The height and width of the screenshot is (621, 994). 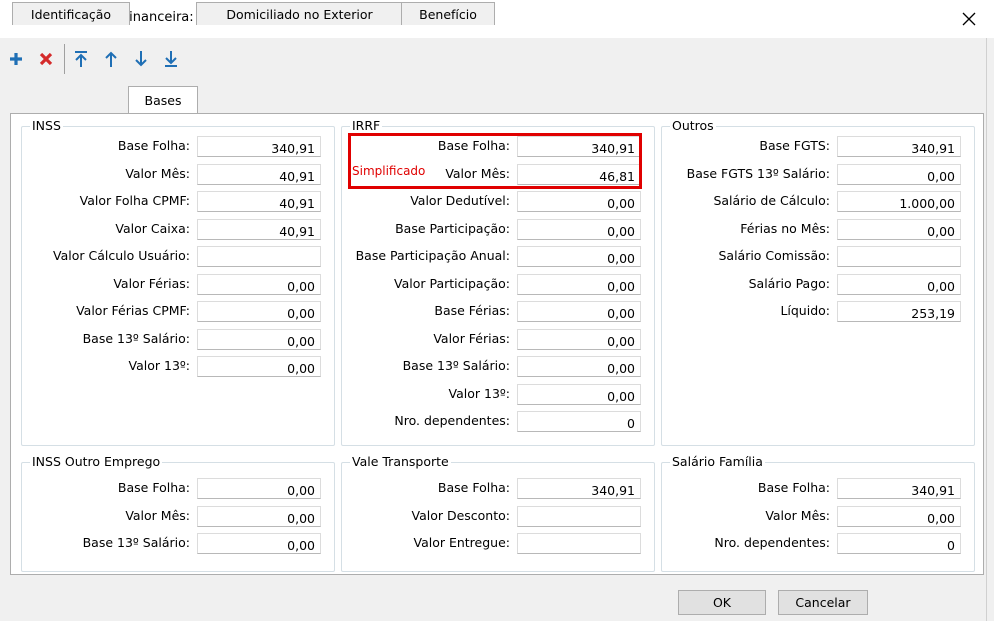 What do you see at coordinates (899, 543) in the screenshot?
I see `familia-nro-dependentes-field: 0` at bounding box center [899, 543].